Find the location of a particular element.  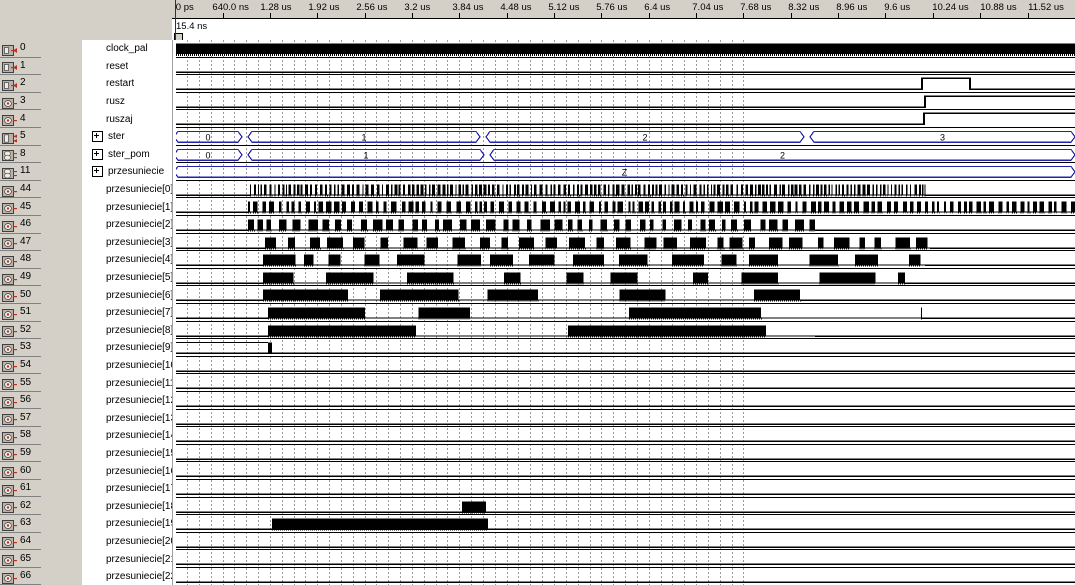

node-cell: 45 is located at coordinates (20, 207).